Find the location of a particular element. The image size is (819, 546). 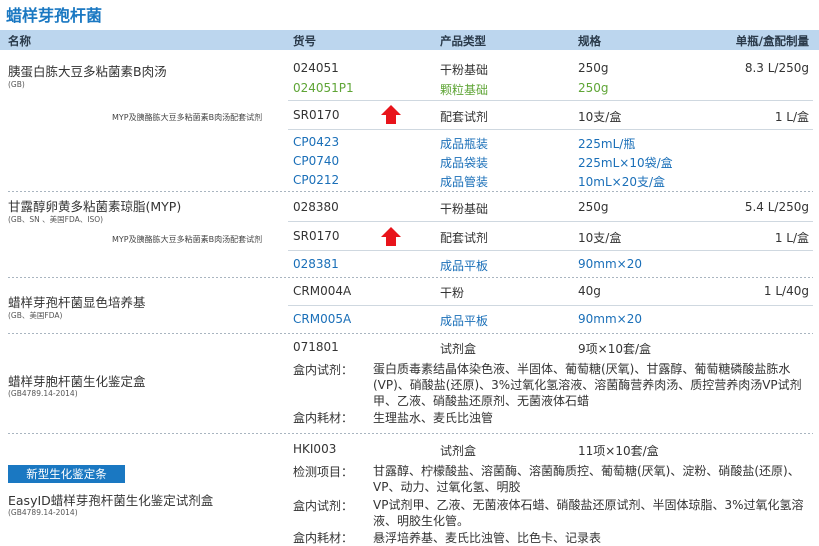

product-name: 蜡样芽孢杆菌显色培养基 is located at coordinates (77, 302).